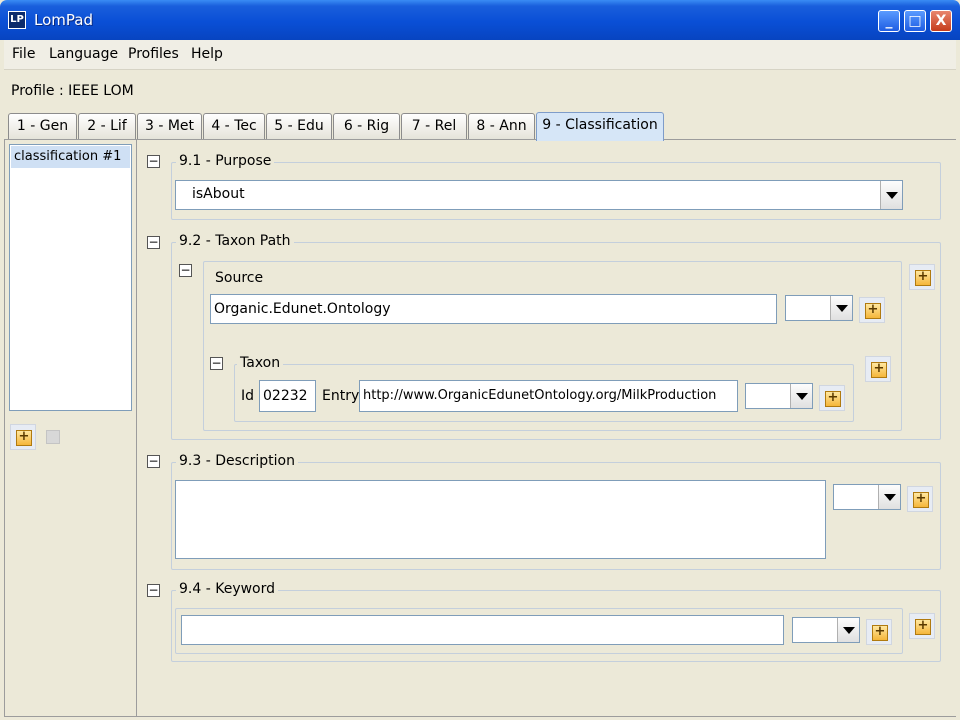  Describe the element at coordinates (915, 21) in the screenshot. I see `maximize-button: □` at that location.